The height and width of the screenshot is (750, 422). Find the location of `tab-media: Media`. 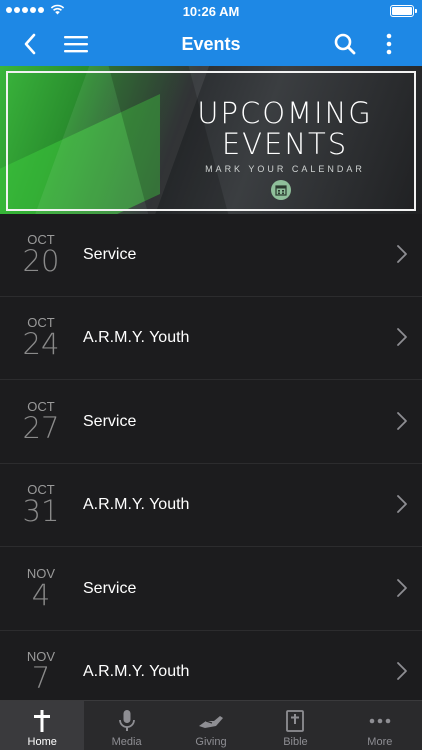

tab-media: Media is located at coordinates (126, 725).